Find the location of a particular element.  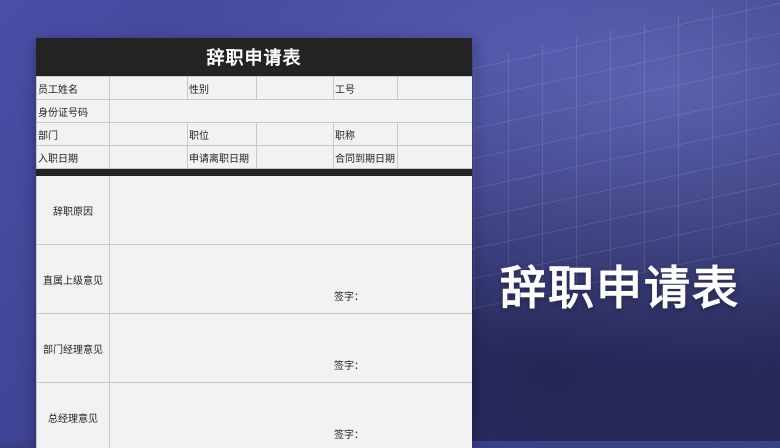

separator-bar is located at coordinates (255, 172).